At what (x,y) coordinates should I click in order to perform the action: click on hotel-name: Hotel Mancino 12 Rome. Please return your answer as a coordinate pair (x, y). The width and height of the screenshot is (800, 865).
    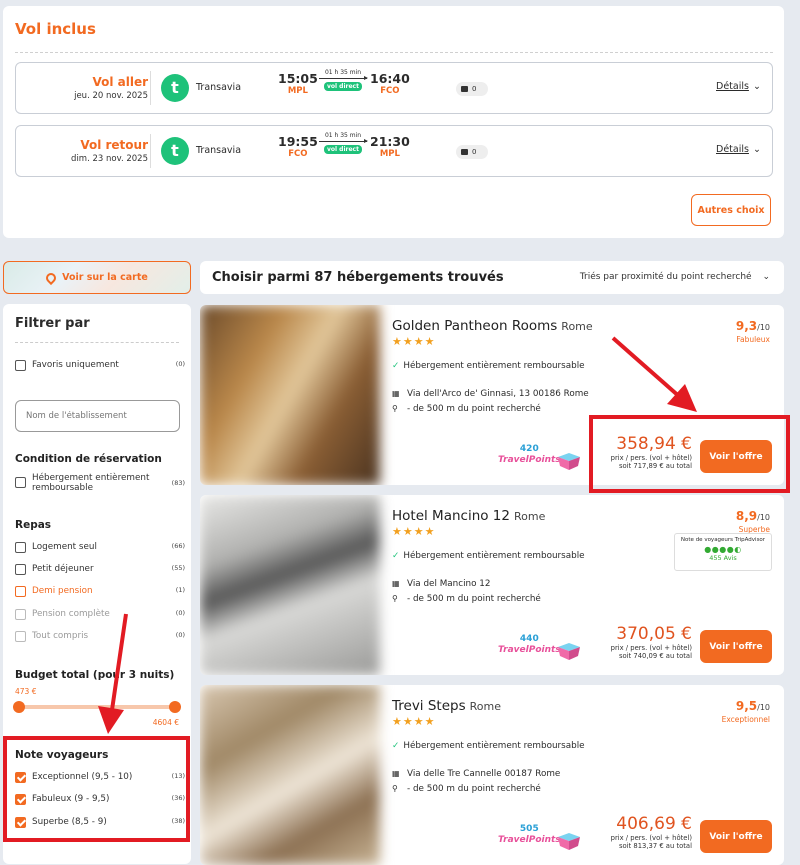
    Looking at the image, I should click on (468, 516).